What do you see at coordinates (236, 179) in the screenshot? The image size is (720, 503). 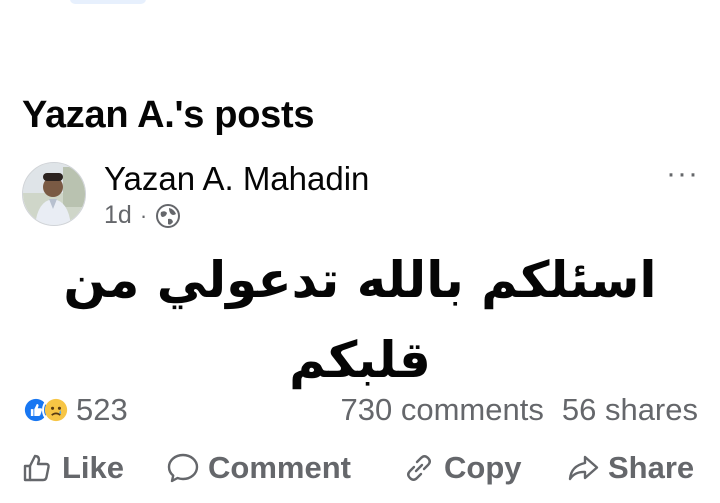 I see `author-name: Yazan A. Mahadin` at bounding box center [236, 179].